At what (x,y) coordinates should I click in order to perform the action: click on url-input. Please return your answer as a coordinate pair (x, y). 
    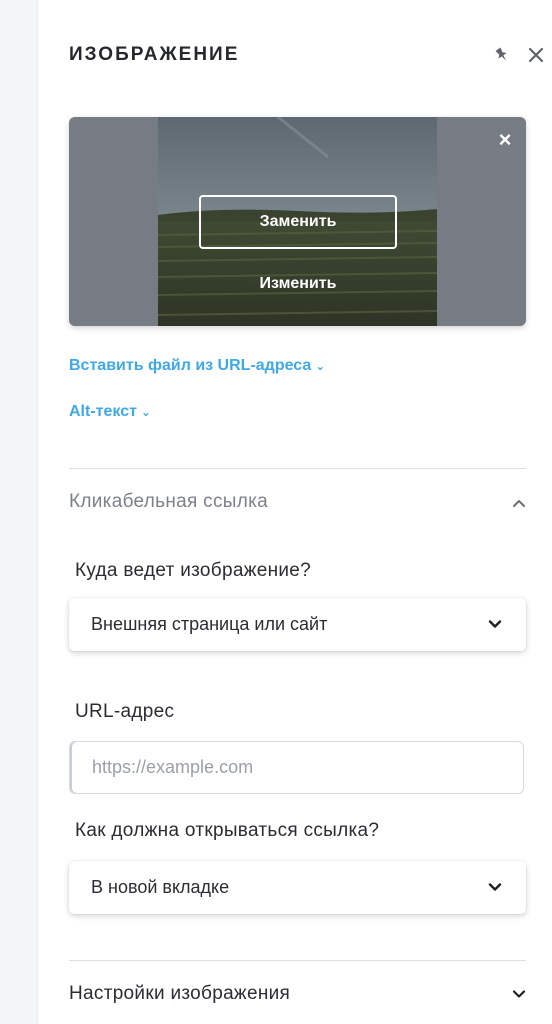
    Looking at the image, I should click on (296, 767).